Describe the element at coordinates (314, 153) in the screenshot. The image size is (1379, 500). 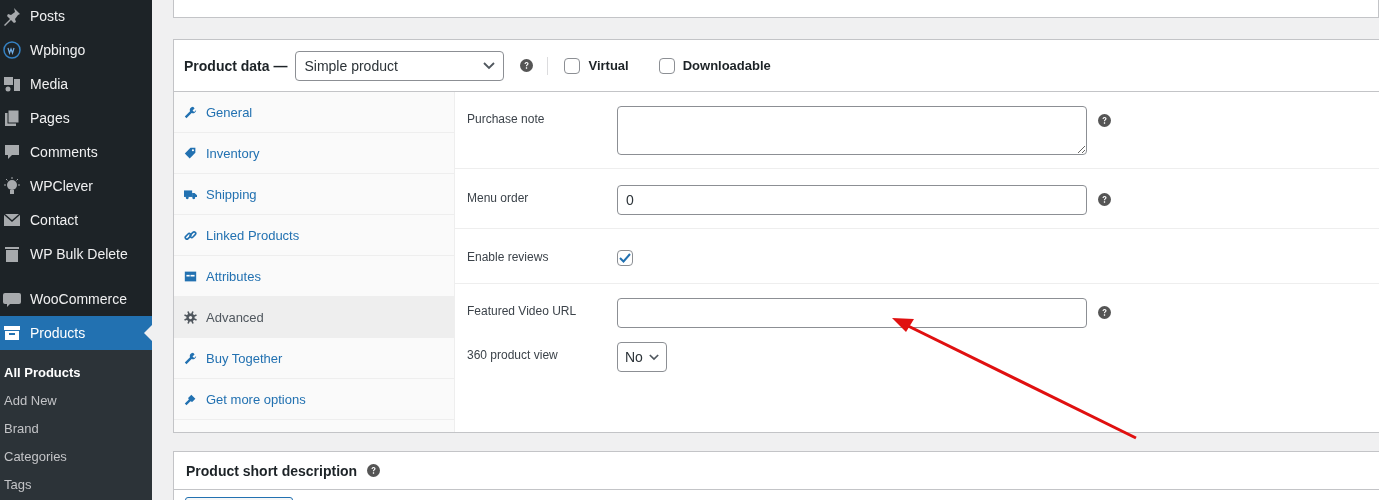
I see `tab: Inventory` at that location.